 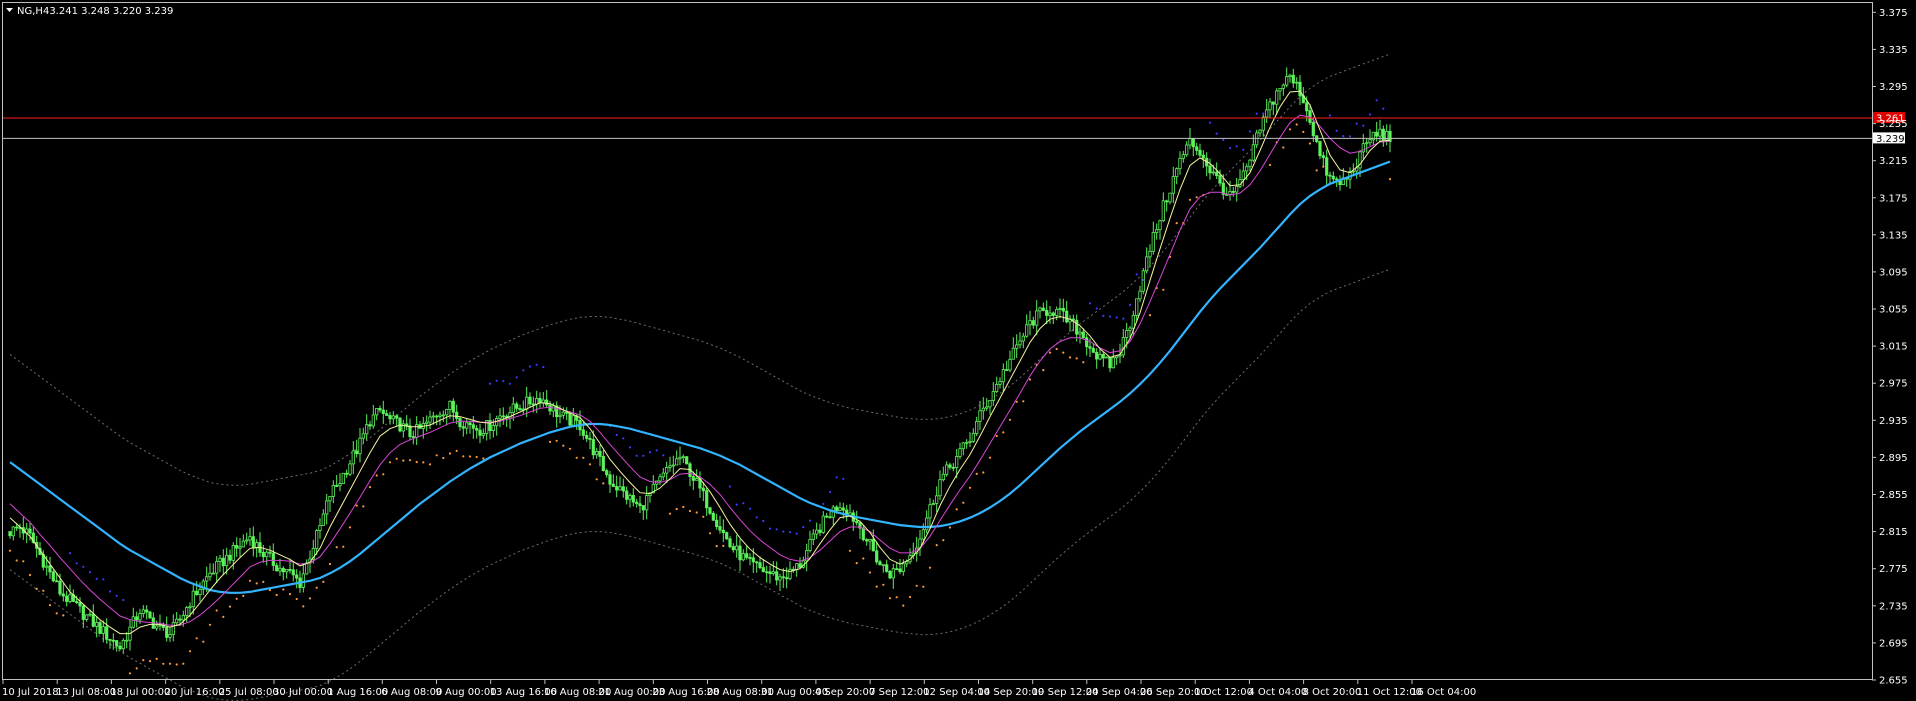 What do you see at coordinates (30, 692) in the screenshot?
I see `x-tick-label: 10 Jul 2018` at bounding box center [30, 692].